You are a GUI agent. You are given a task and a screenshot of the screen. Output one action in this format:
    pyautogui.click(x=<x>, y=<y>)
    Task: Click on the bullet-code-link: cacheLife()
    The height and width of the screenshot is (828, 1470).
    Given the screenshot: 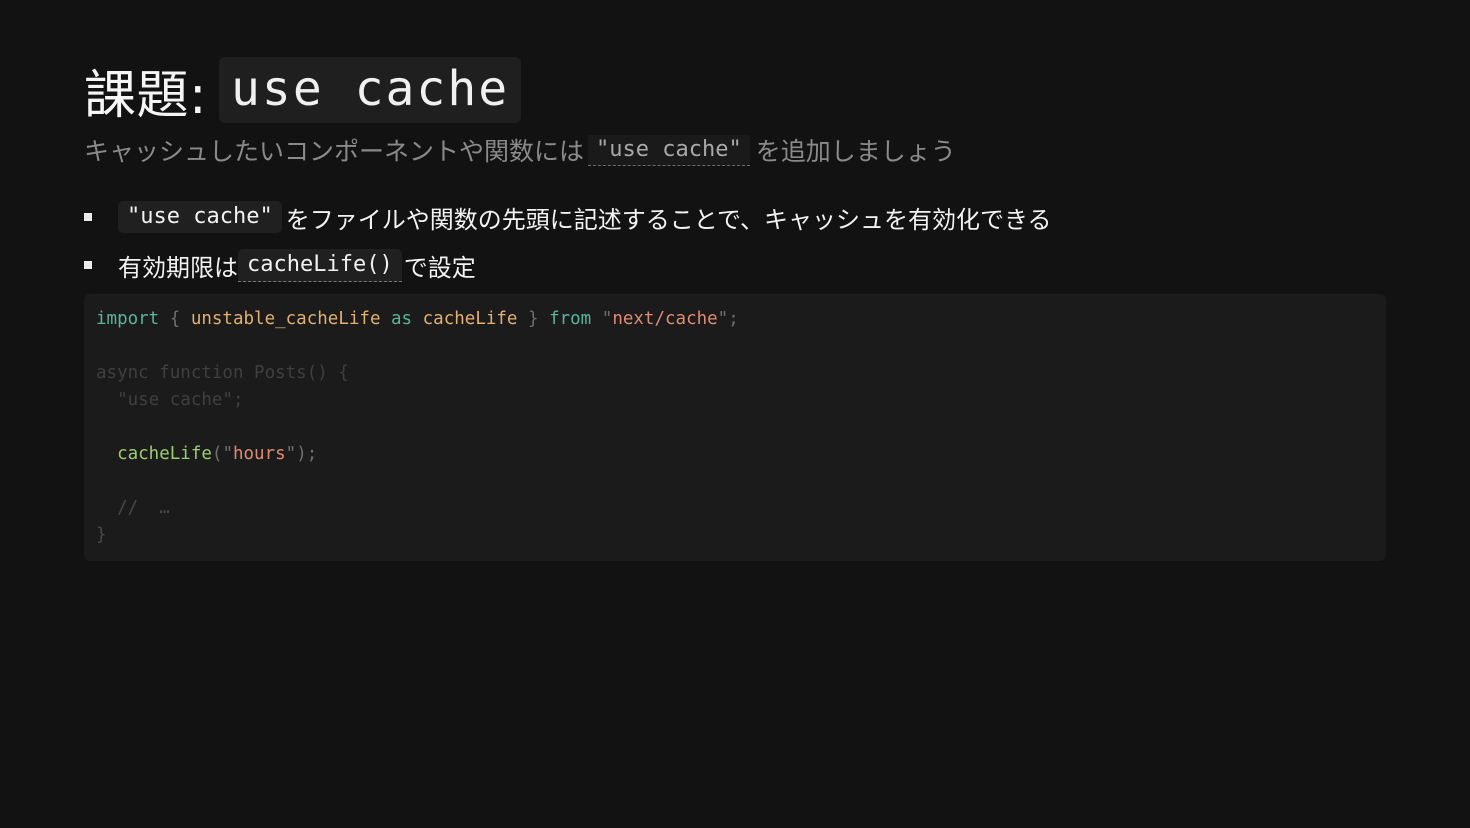 What is the action you would take?
    pyautogui.click(x=320, y=265)
    